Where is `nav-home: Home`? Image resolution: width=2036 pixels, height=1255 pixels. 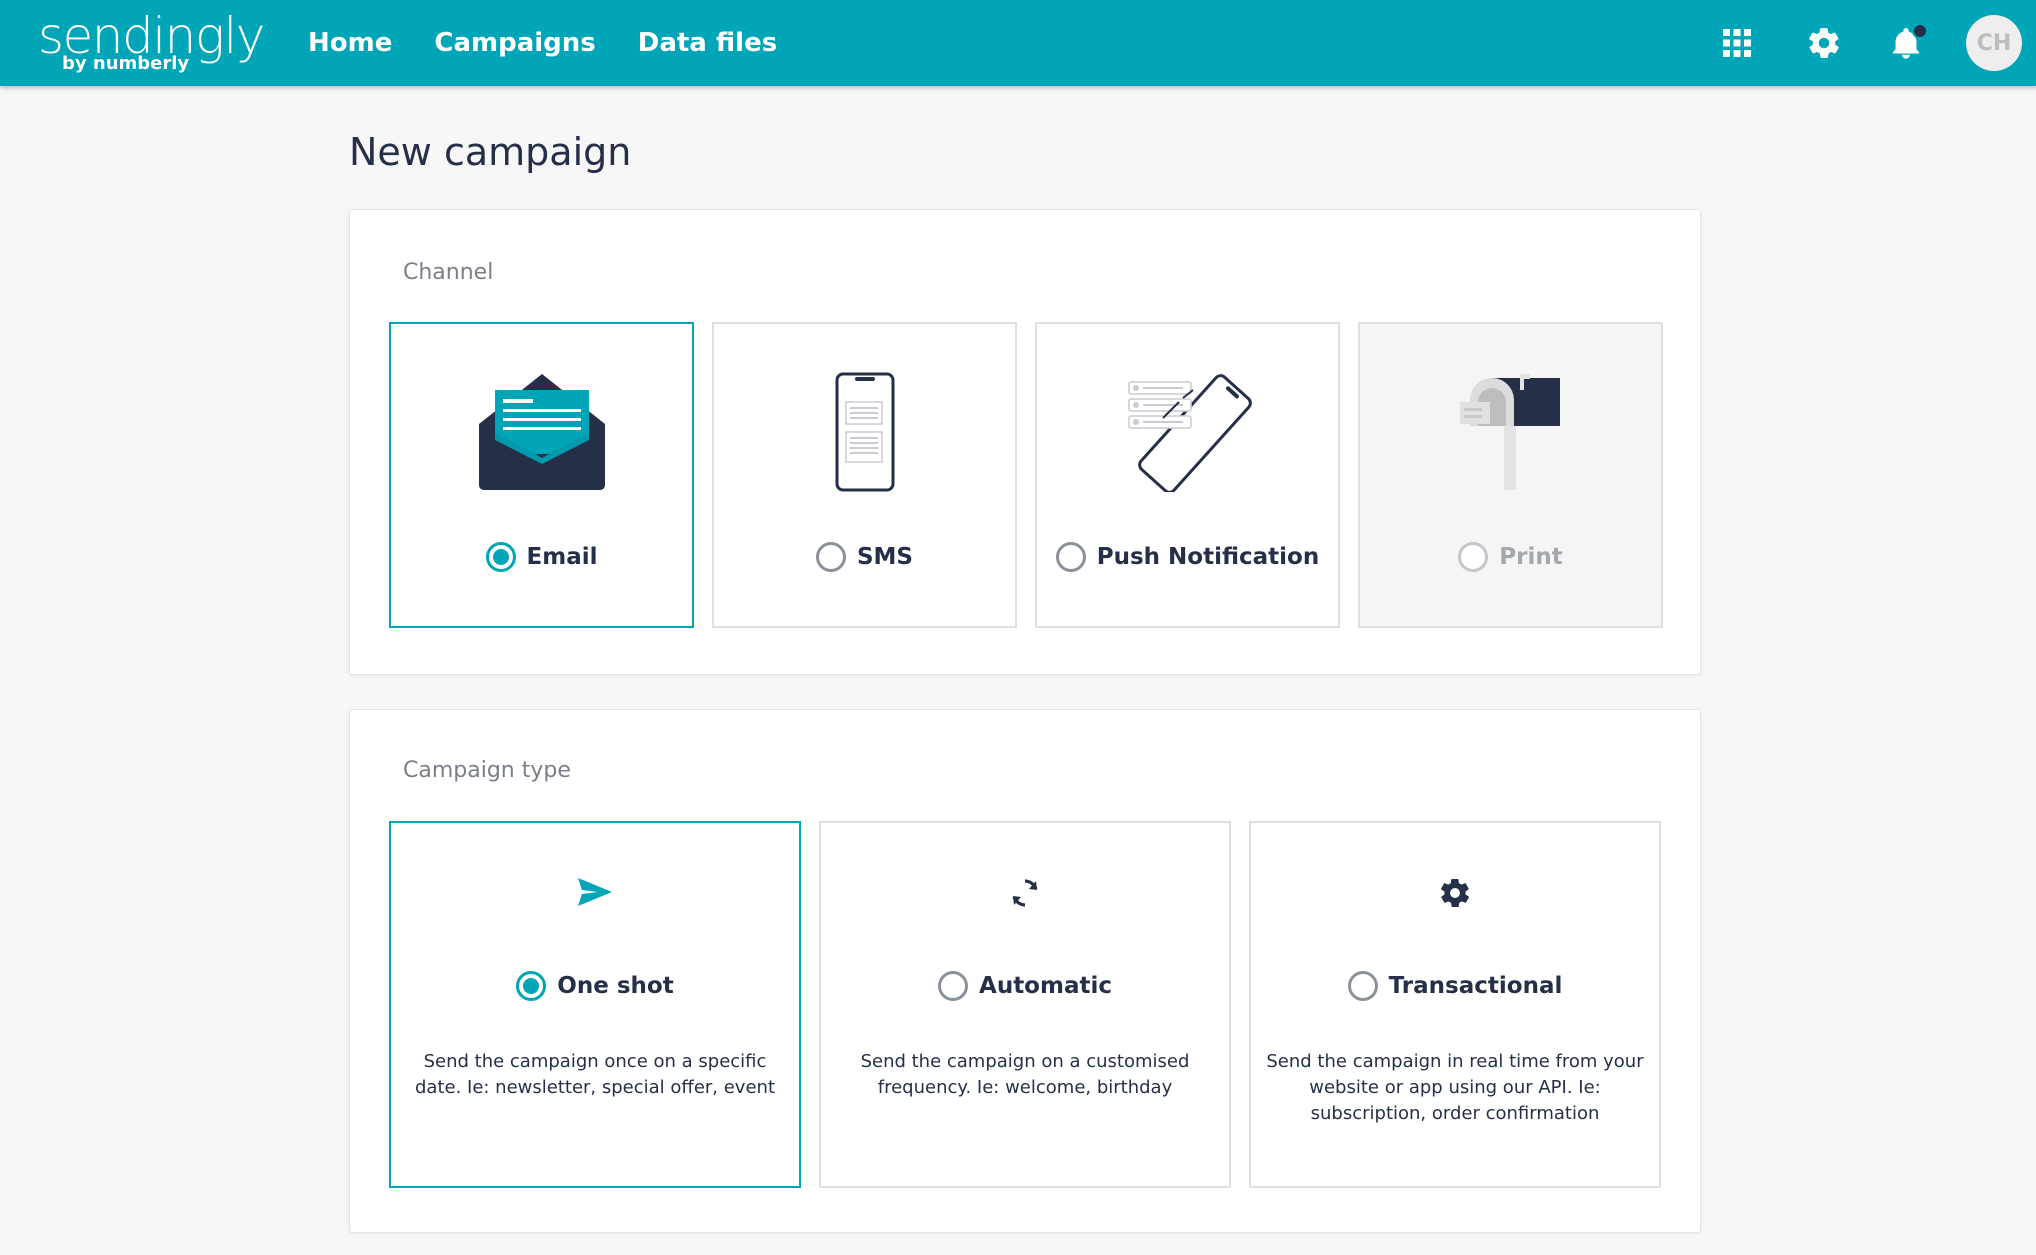
nav-home: Home is located at coordinates (350, 43).